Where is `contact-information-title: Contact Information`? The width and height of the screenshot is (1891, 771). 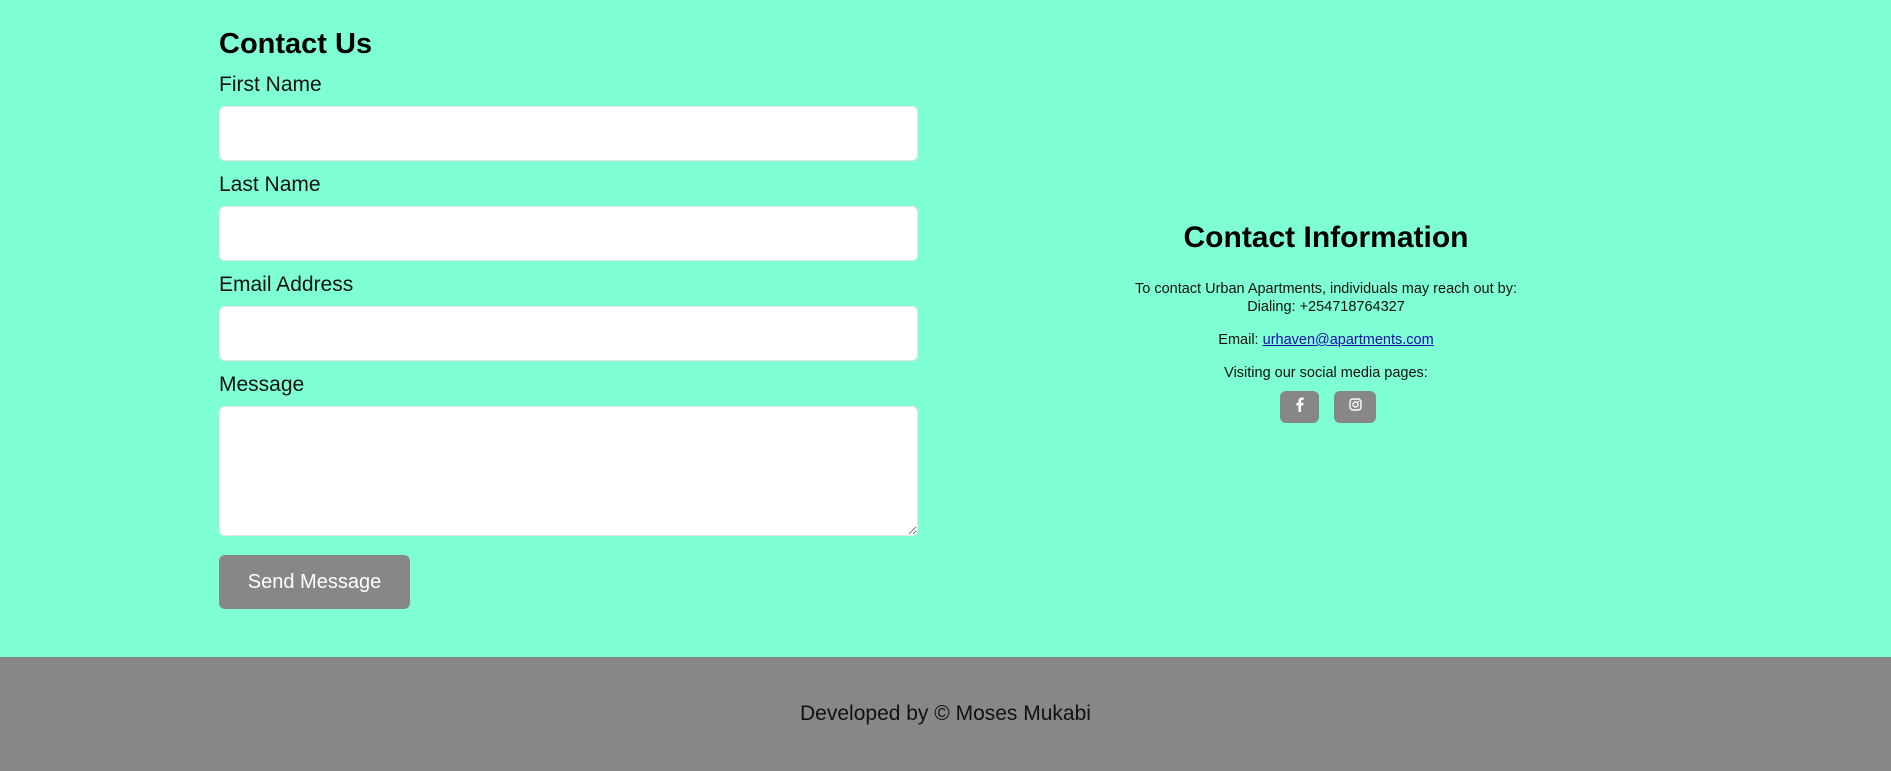
contact-information-title: Contact Information is located at coordinates (1326, 237).